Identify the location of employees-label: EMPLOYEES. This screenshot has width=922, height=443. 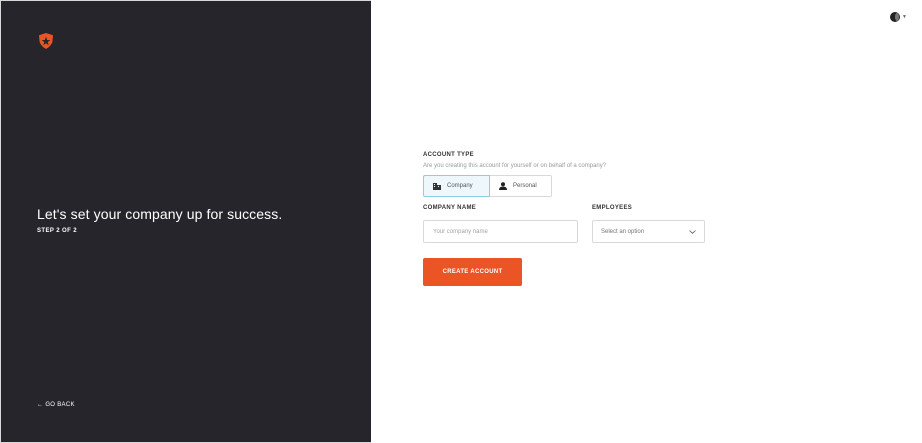
(612, 208).